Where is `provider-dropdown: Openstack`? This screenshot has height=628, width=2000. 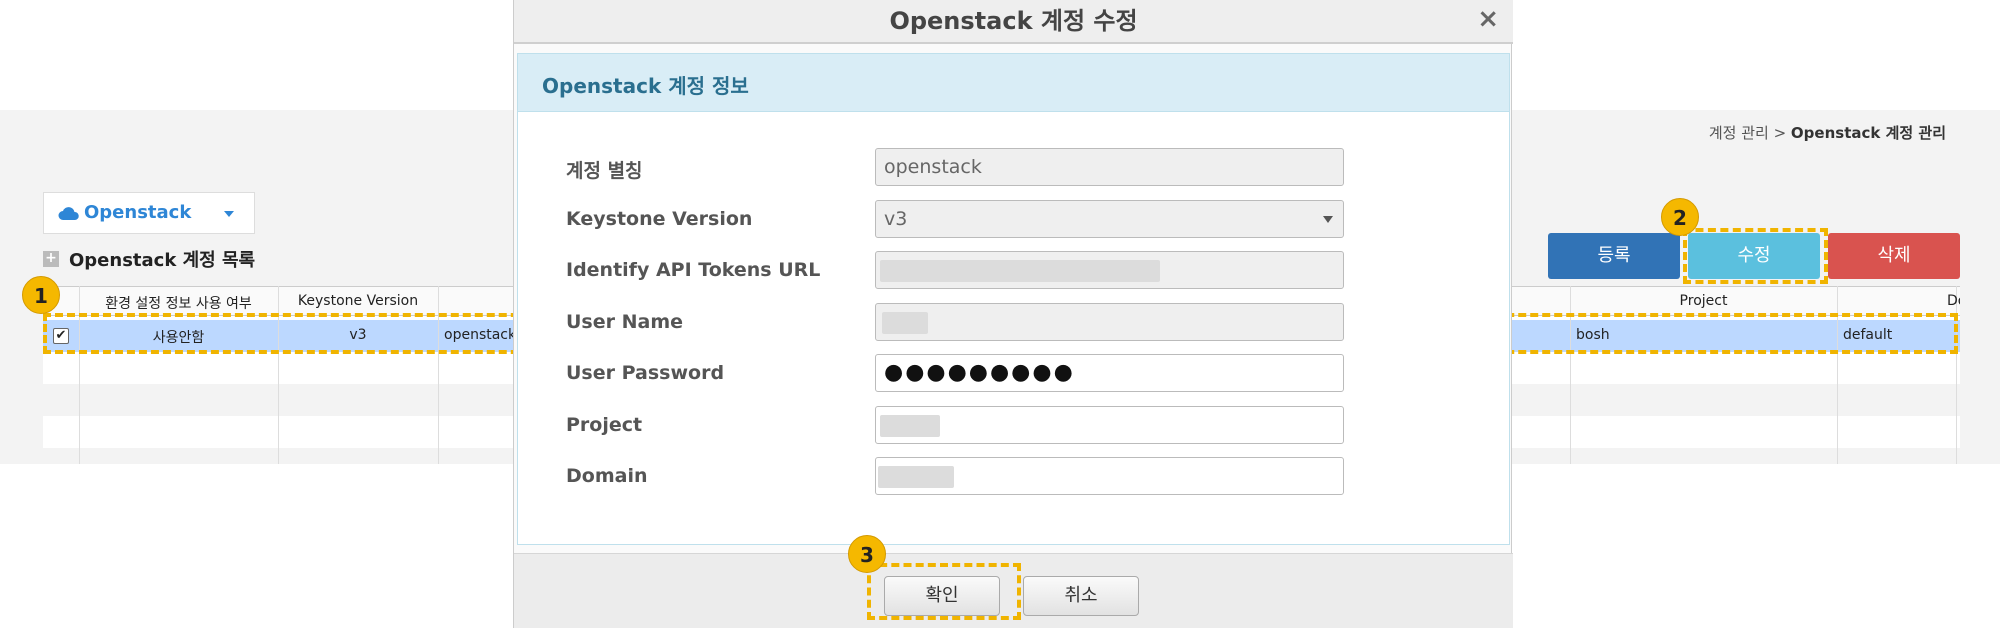
provider-dropdown: Openstack is located at coordinates (149, 213).